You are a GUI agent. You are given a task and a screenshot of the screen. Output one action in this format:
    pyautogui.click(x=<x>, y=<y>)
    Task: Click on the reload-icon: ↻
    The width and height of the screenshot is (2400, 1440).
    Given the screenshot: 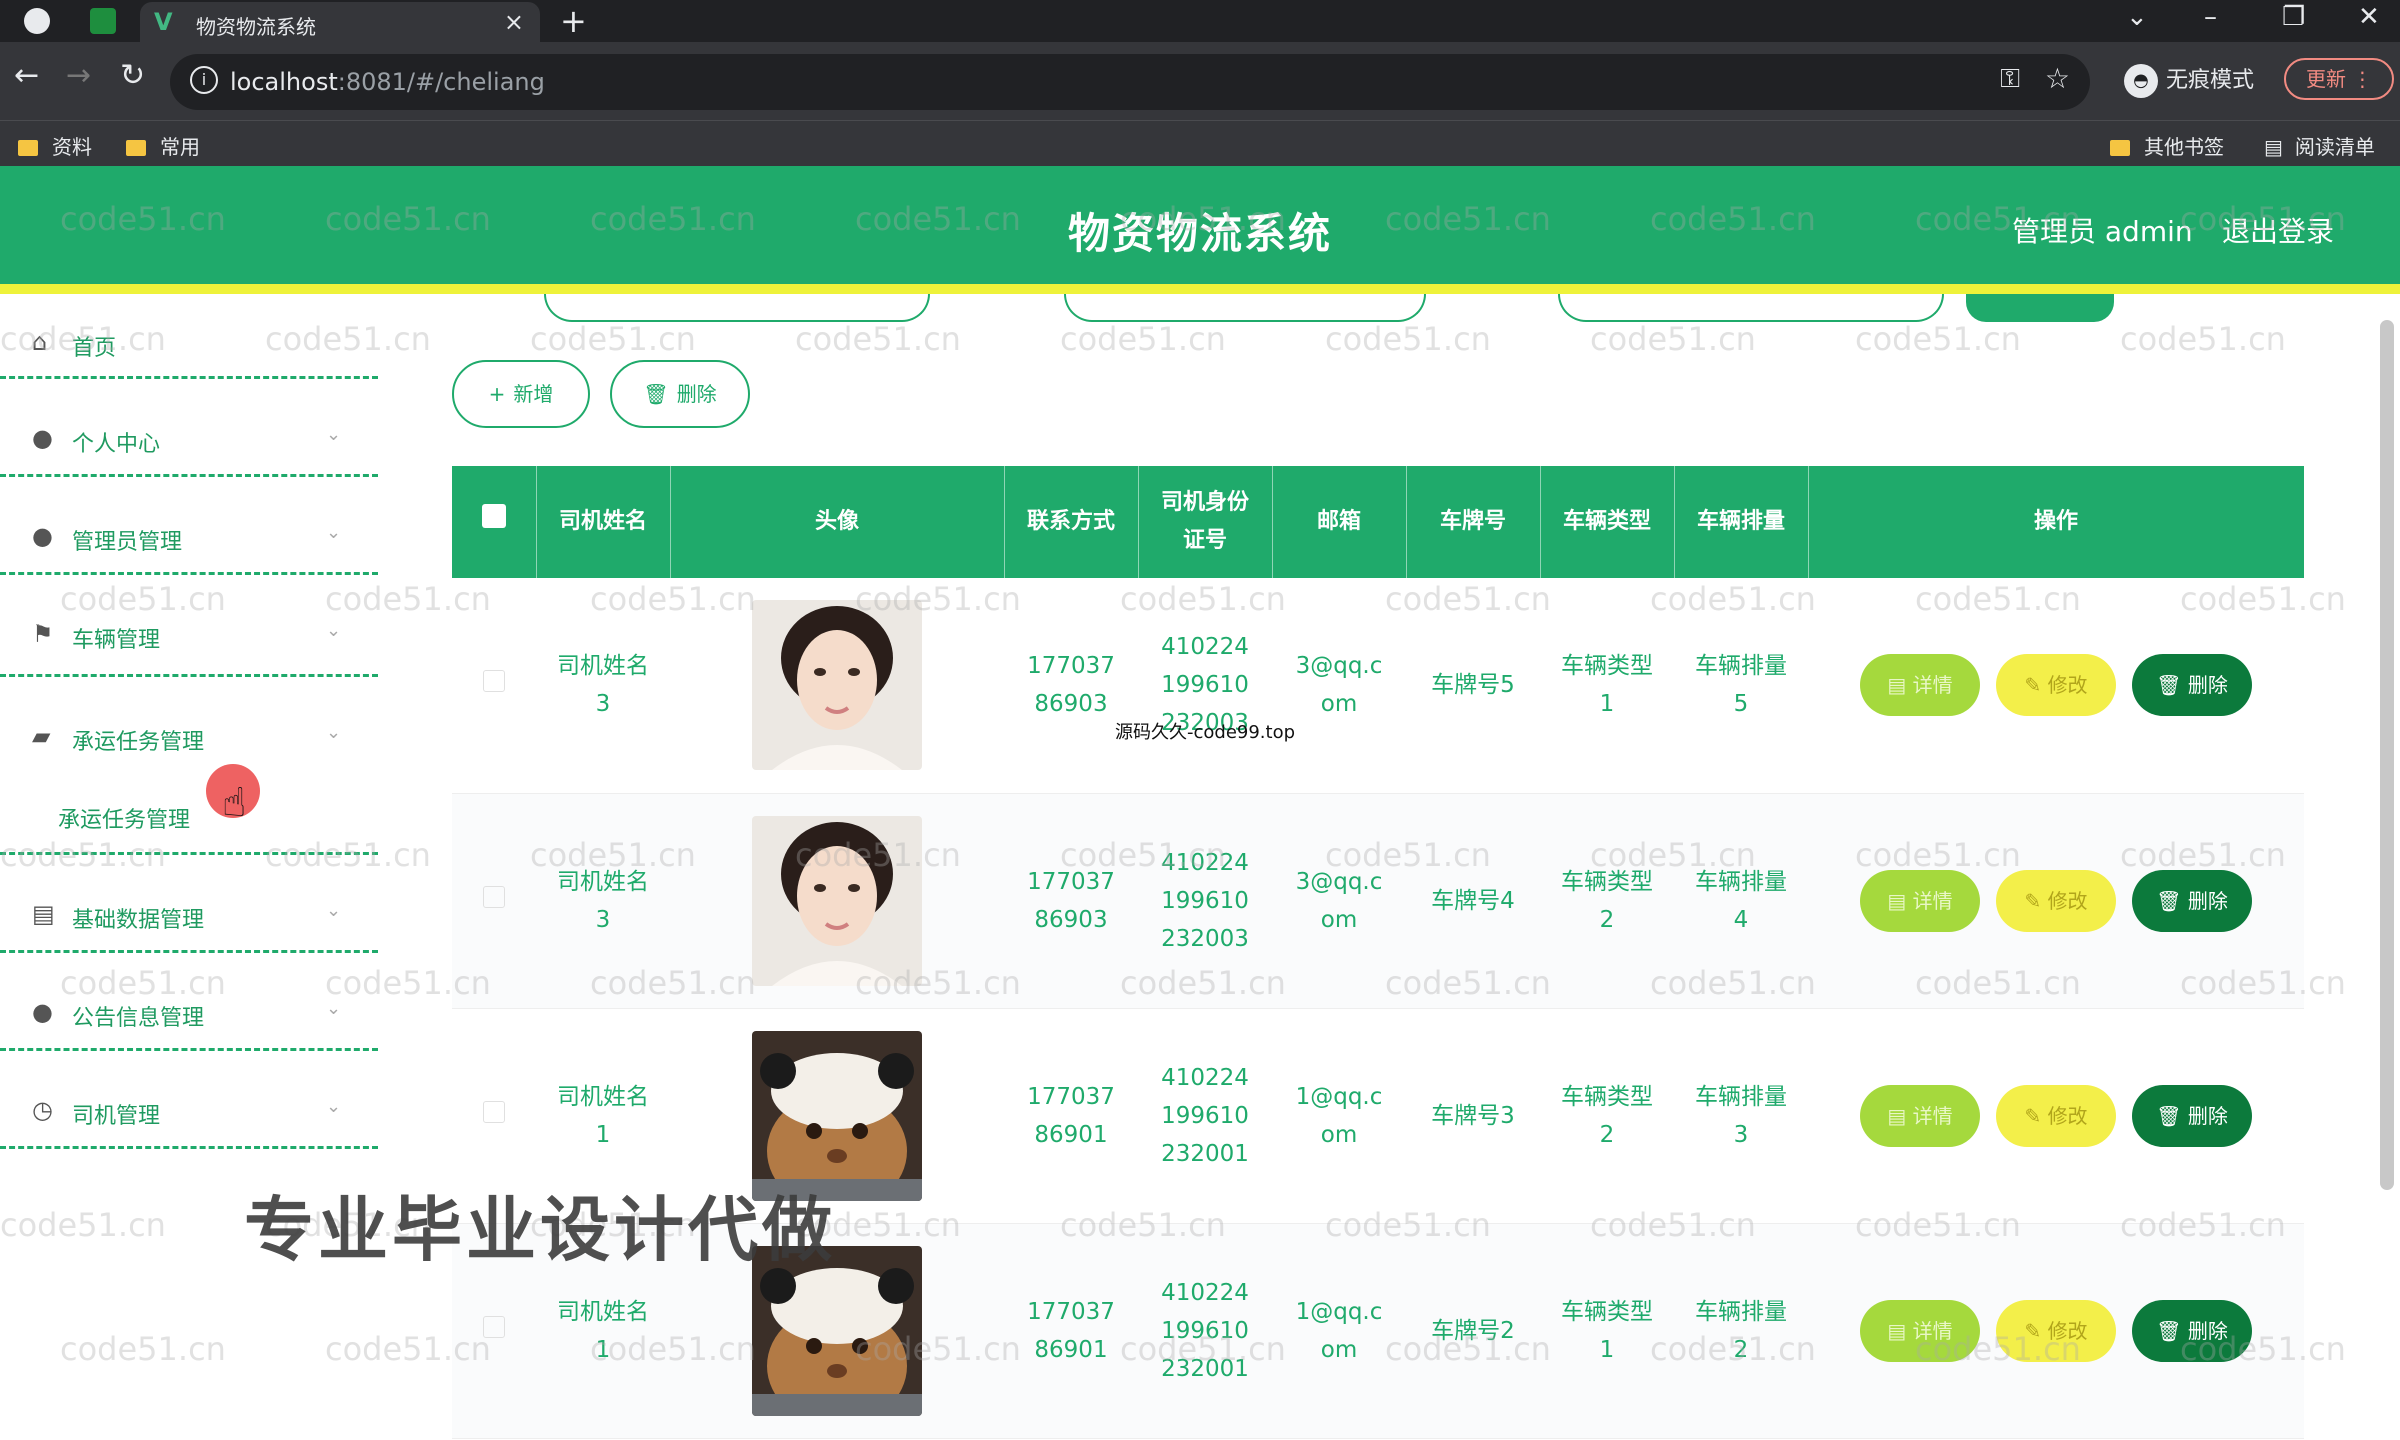 What is the action you would take?
    pyautogui.click(x=132, y=75)
    